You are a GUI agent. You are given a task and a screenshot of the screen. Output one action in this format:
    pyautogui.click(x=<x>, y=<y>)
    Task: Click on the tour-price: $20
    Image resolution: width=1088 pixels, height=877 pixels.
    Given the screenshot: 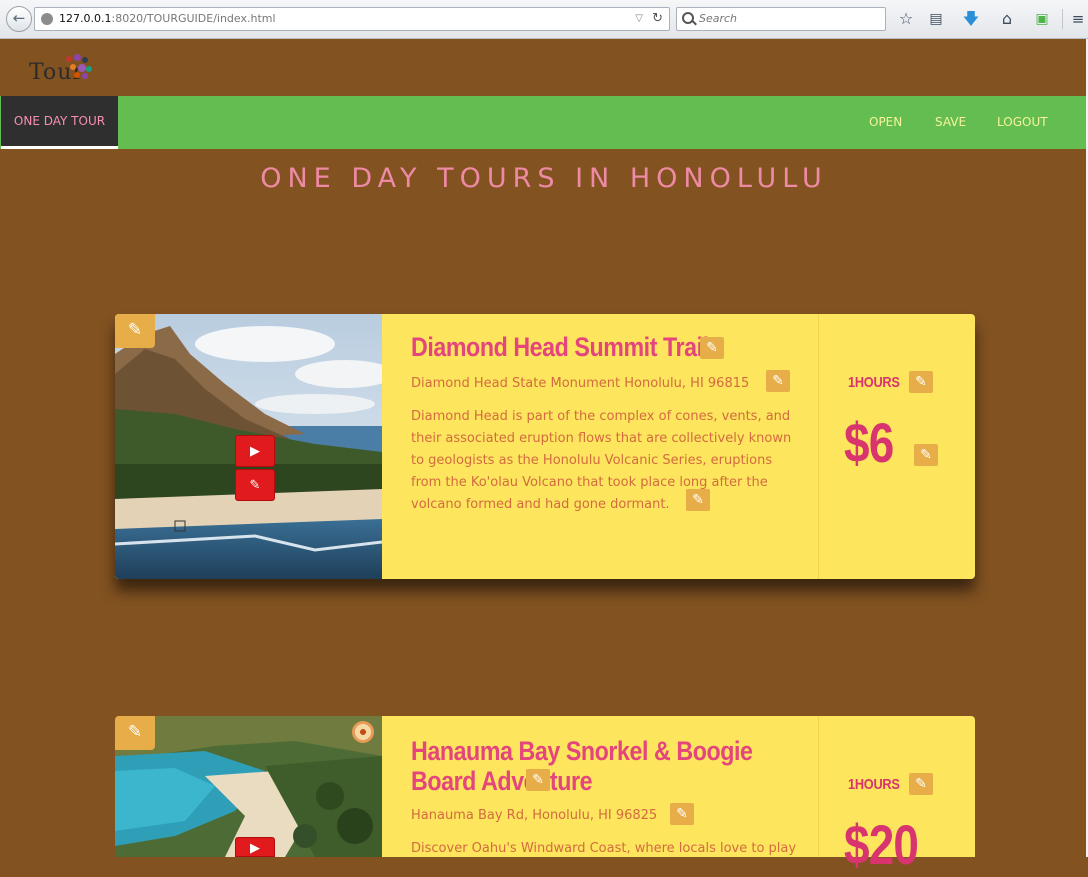 What is the action you would take?
    pyautogui.click(x=881, y=844)
    